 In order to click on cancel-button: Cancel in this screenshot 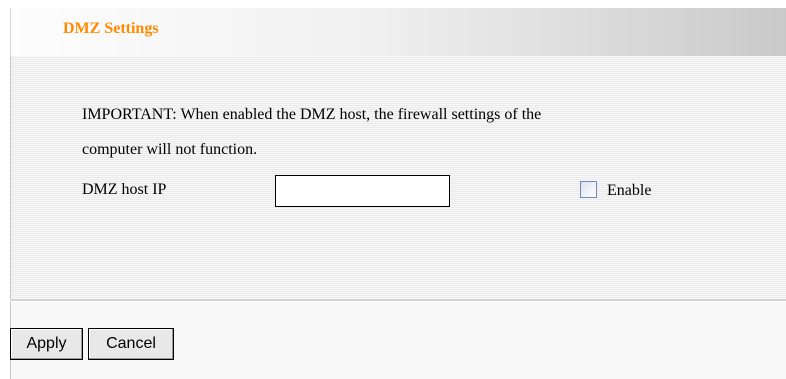, I will do `click(131, 344)`.